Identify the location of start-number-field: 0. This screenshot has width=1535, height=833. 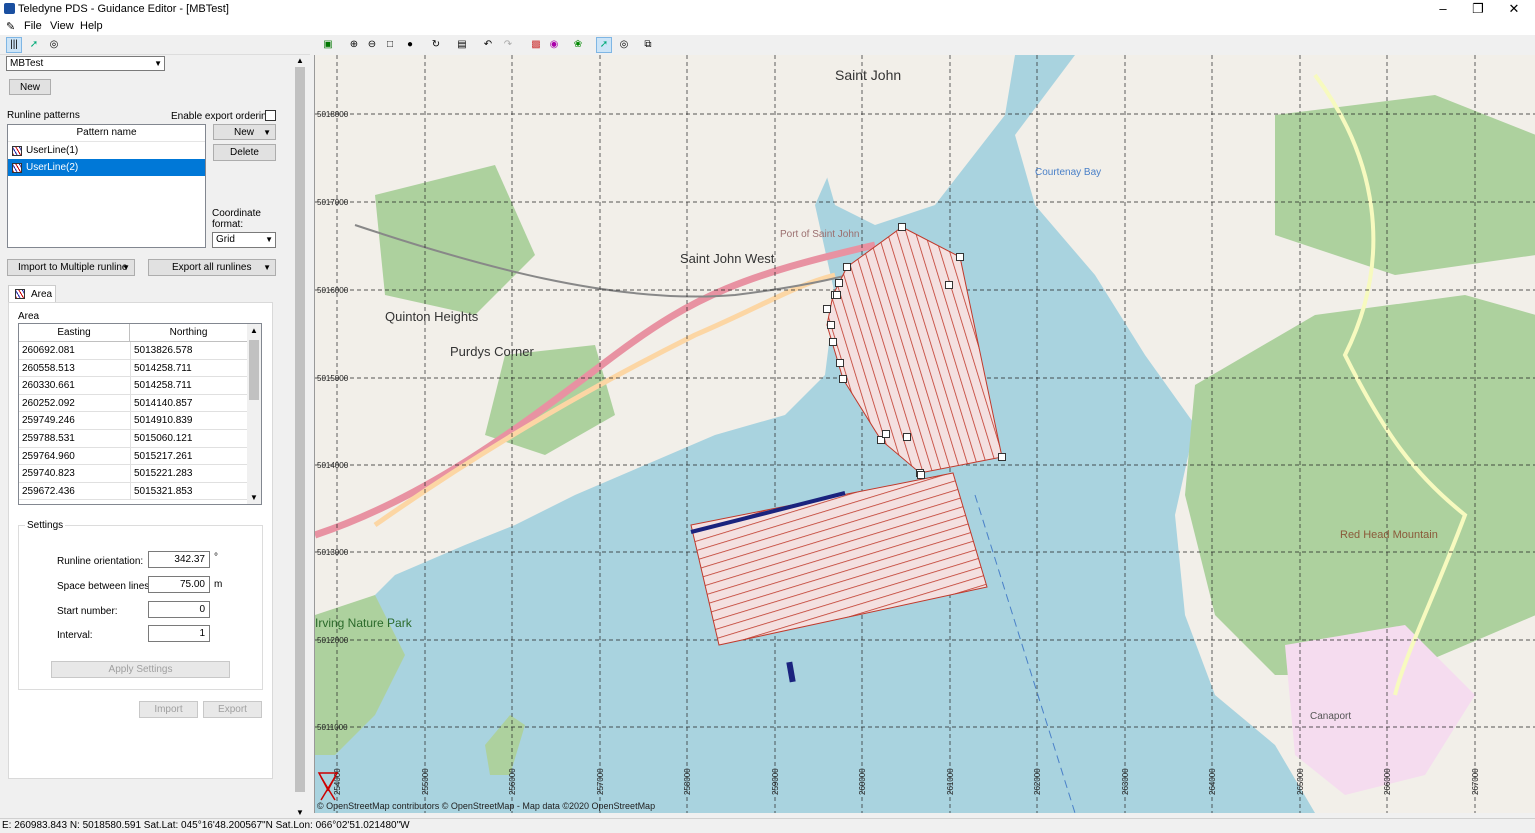
(179, 609).